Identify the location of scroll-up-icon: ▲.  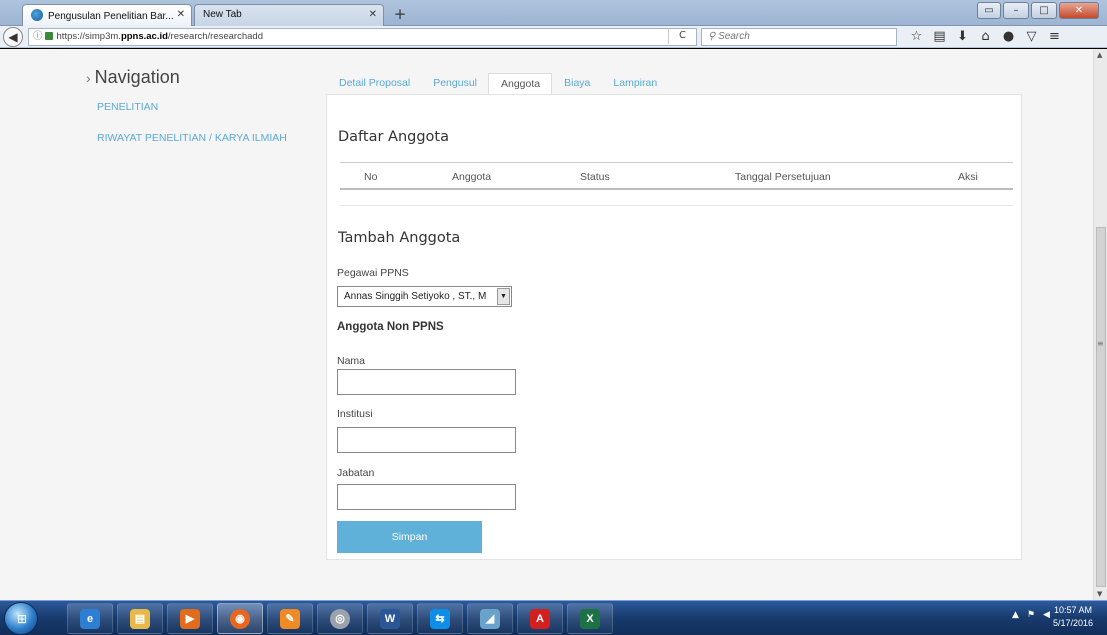
(1099, 55).